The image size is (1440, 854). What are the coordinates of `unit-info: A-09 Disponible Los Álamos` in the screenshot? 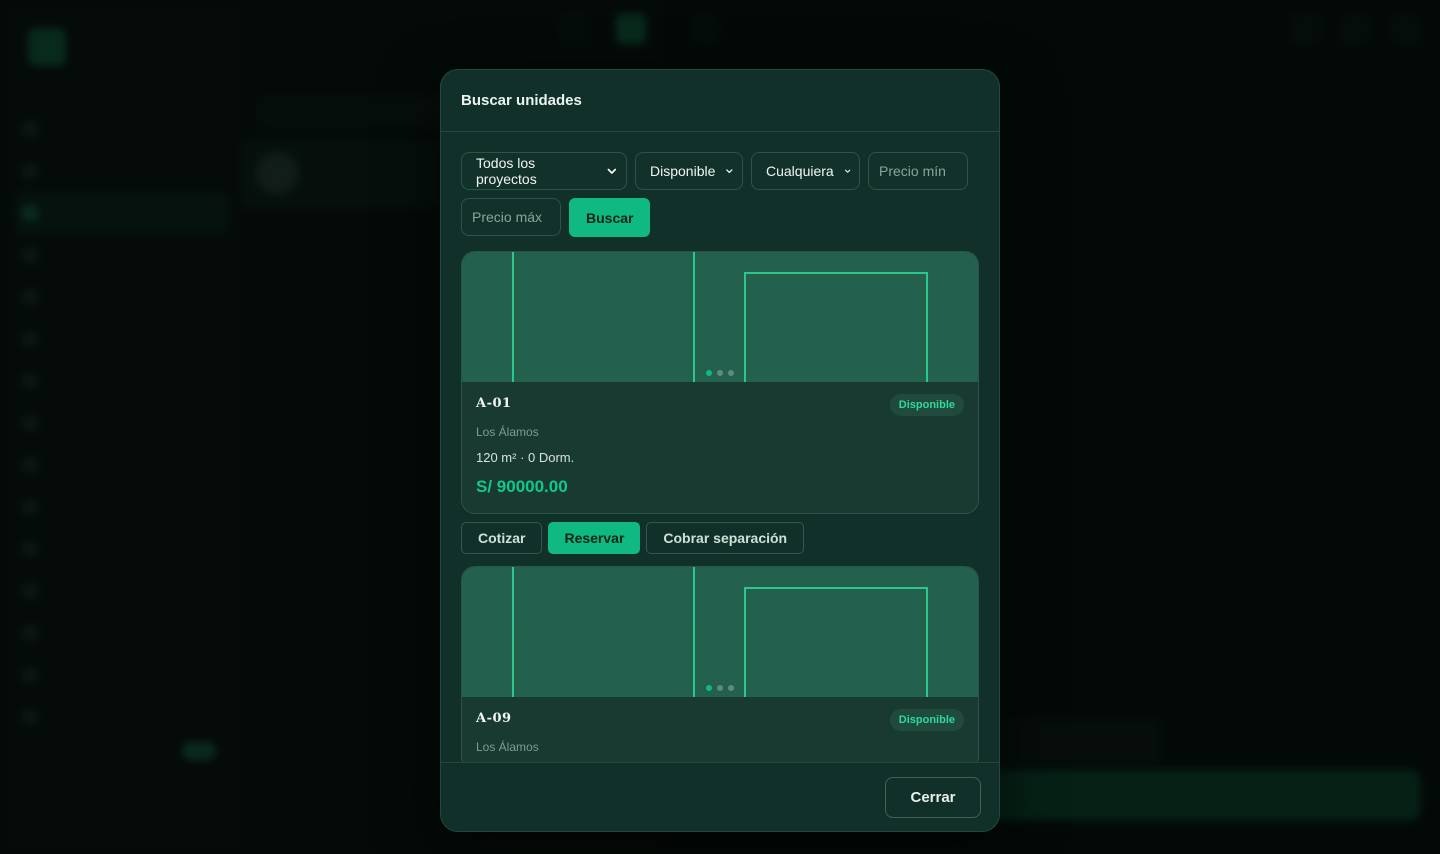 It's located at (720, 729).